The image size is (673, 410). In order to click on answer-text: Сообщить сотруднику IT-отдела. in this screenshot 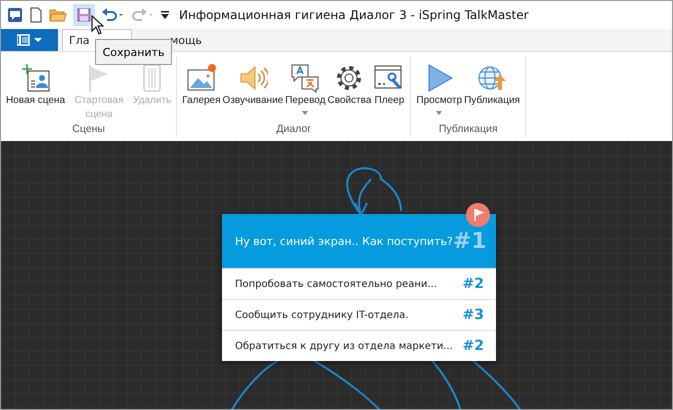, I will do `click(322, 315)`.